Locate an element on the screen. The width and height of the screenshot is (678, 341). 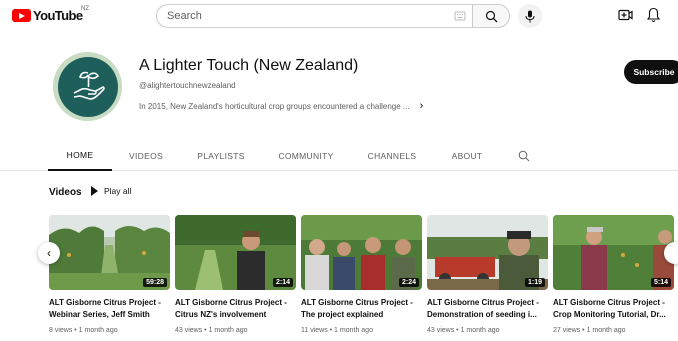
search-icon is located at coordinates (491, 16).